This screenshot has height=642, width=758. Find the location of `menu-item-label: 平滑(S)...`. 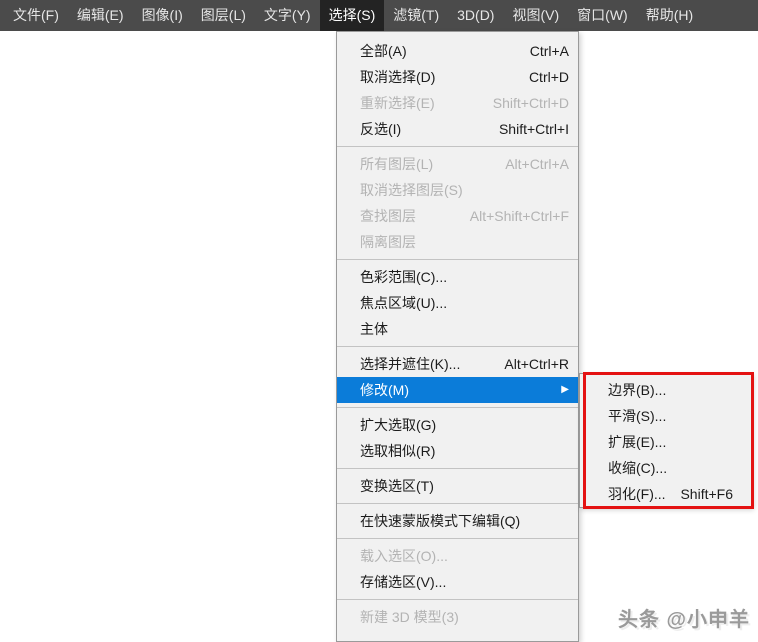

menu-item-label: 平滑(S)... is located at coordinates (637, 416).